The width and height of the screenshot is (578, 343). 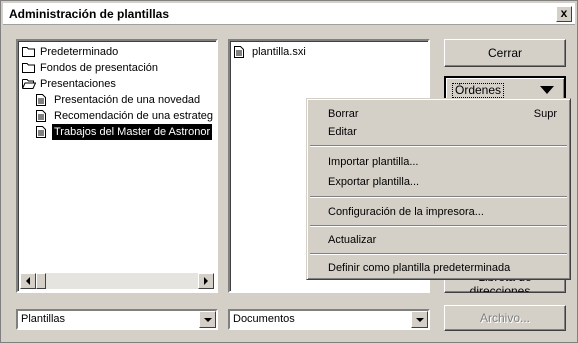 I want to click on scroll-left-button, so click(x=28, y=281).